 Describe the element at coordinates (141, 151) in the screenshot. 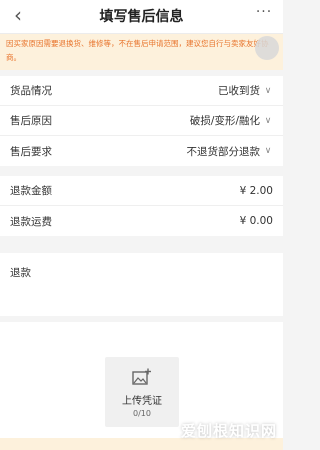

I see `row-after-sale-request: 售后要求 不退货部分退款 ∨` at that location.